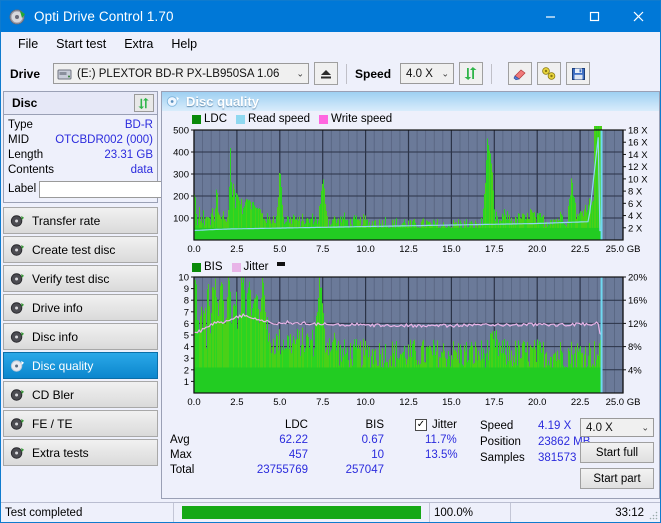 This screenshot has width=661, height=523. I want to click on svg-text: 10.0, so click(365, 249).